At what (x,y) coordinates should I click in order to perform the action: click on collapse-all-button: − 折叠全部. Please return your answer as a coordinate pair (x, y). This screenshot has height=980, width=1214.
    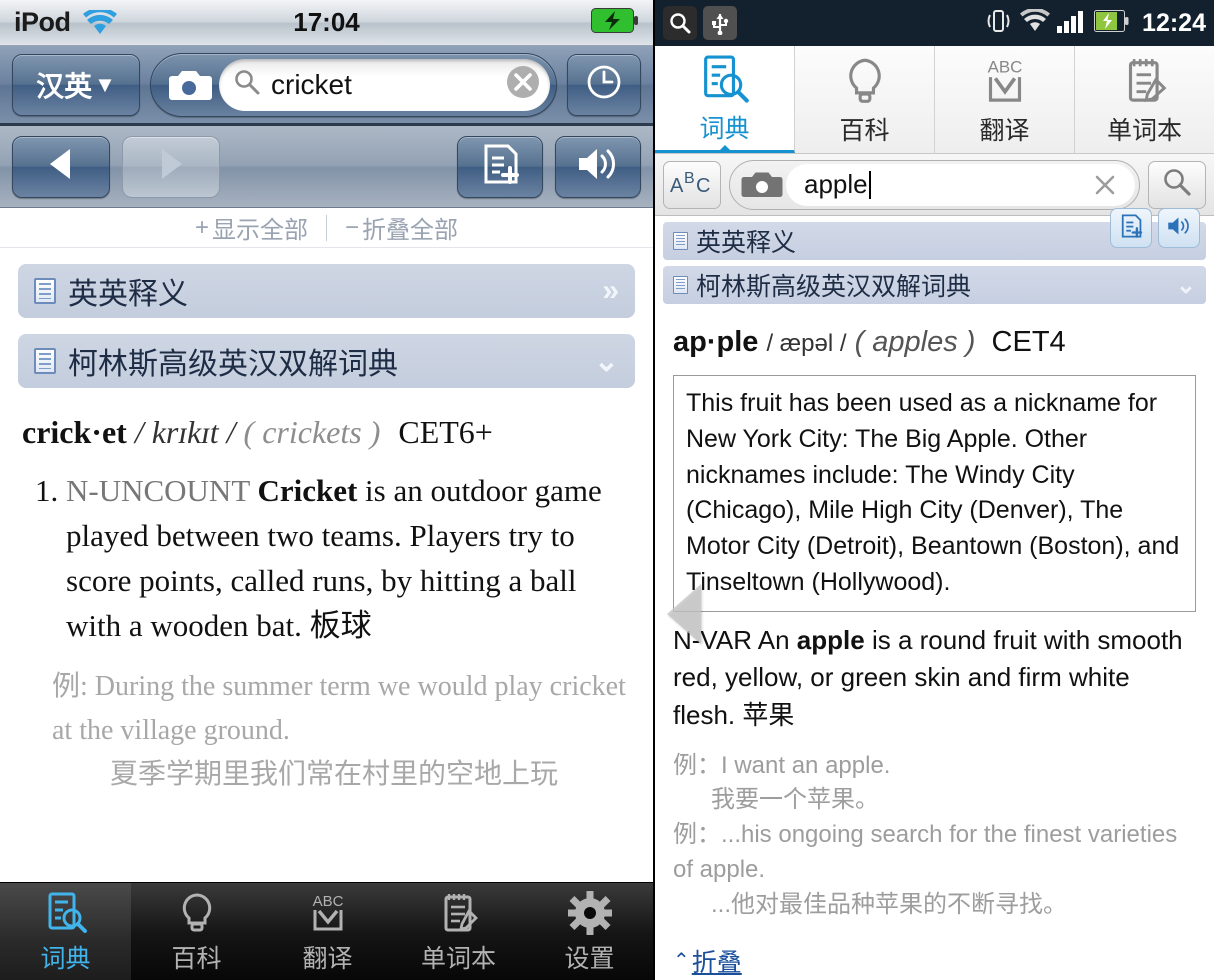
    Looking at the image, I should click on (401, 227).